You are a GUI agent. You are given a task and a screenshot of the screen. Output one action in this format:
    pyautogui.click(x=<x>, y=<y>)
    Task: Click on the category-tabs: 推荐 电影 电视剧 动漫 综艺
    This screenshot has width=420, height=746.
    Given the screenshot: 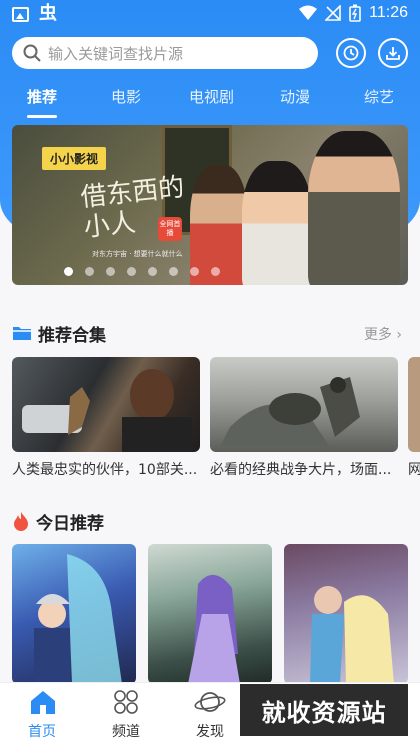 What is the action you would take?
    pyautogui.click(x=210, y=103)
    